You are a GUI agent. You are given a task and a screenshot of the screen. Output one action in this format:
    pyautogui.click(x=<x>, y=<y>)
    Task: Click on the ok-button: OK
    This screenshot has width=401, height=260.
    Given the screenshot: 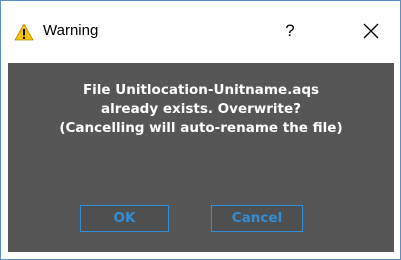 What is the action you would take?
    pyautogui.click(x=124, y=218)
    